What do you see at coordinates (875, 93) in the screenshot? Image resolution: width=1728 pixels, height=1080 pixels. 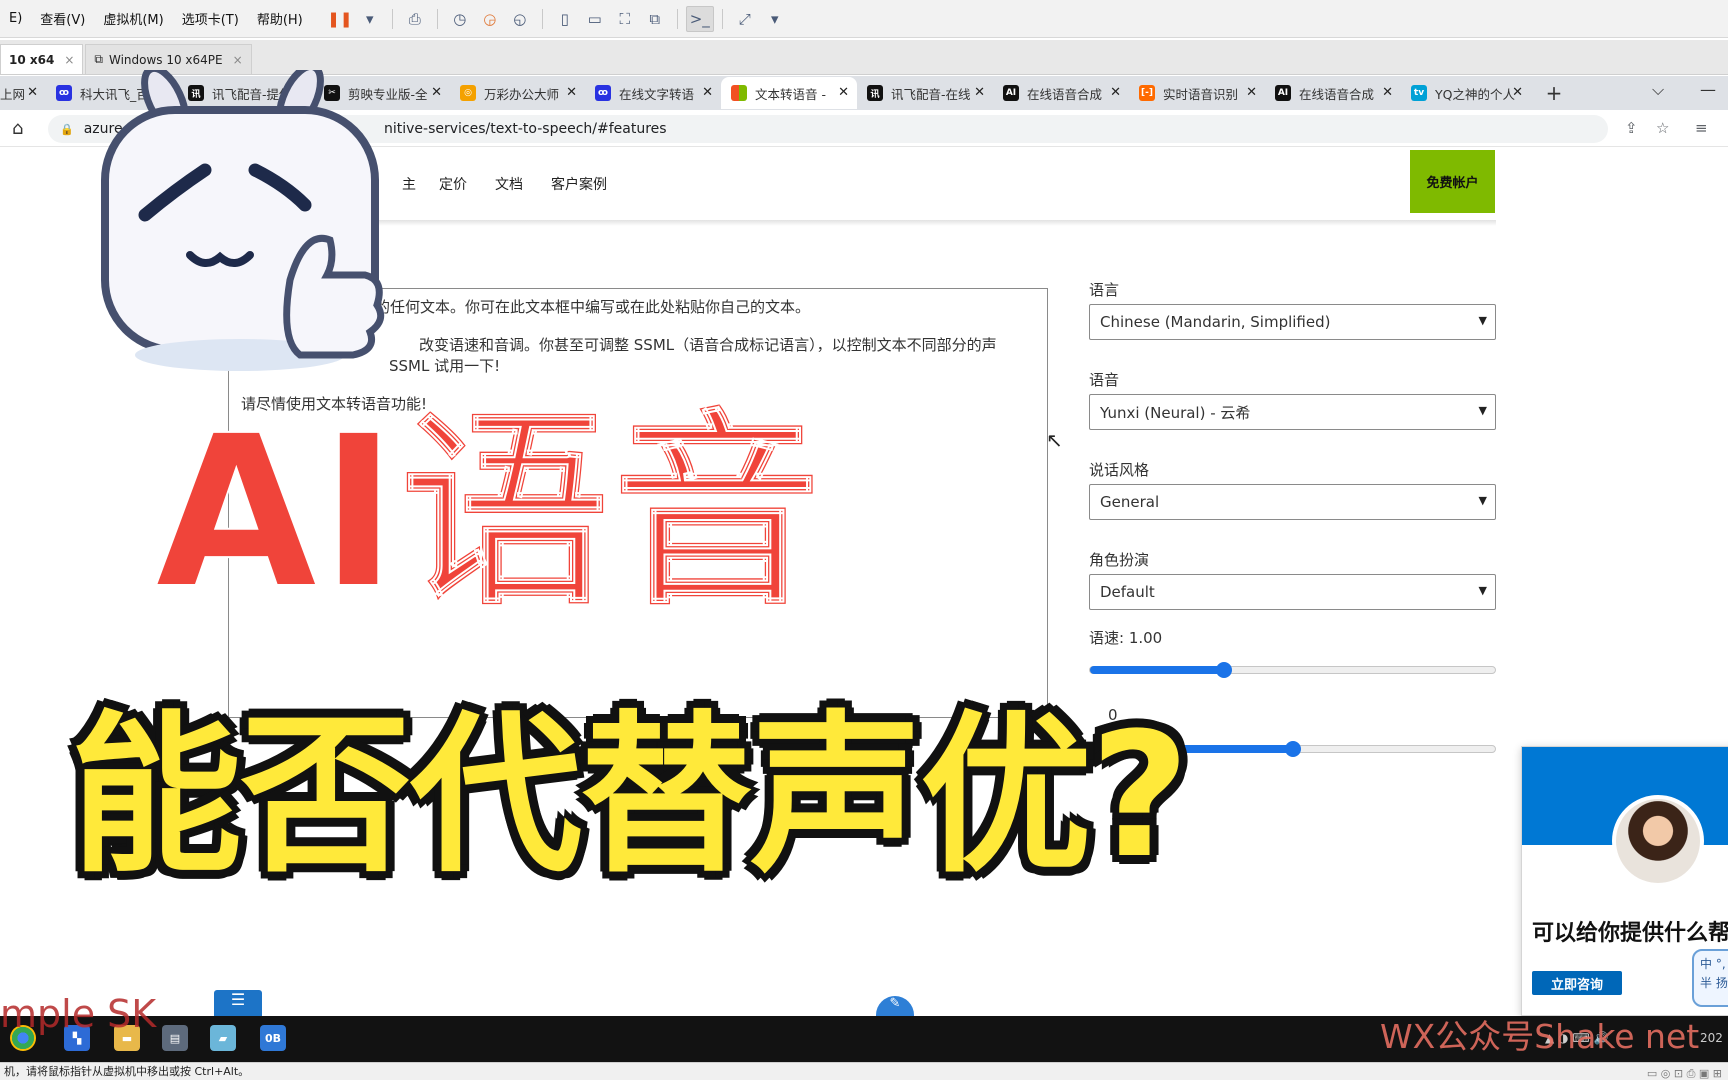 I see `xunfei-icon: 讯` at bounding box center [875, 93].